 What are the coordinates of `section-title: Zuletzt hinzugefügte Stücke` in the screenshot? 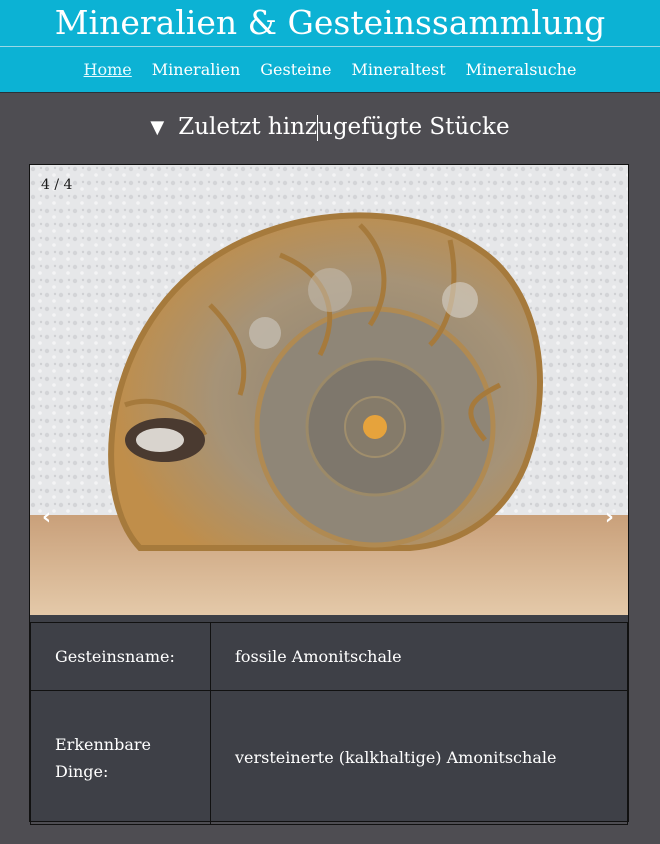 It's located at (344, 127).